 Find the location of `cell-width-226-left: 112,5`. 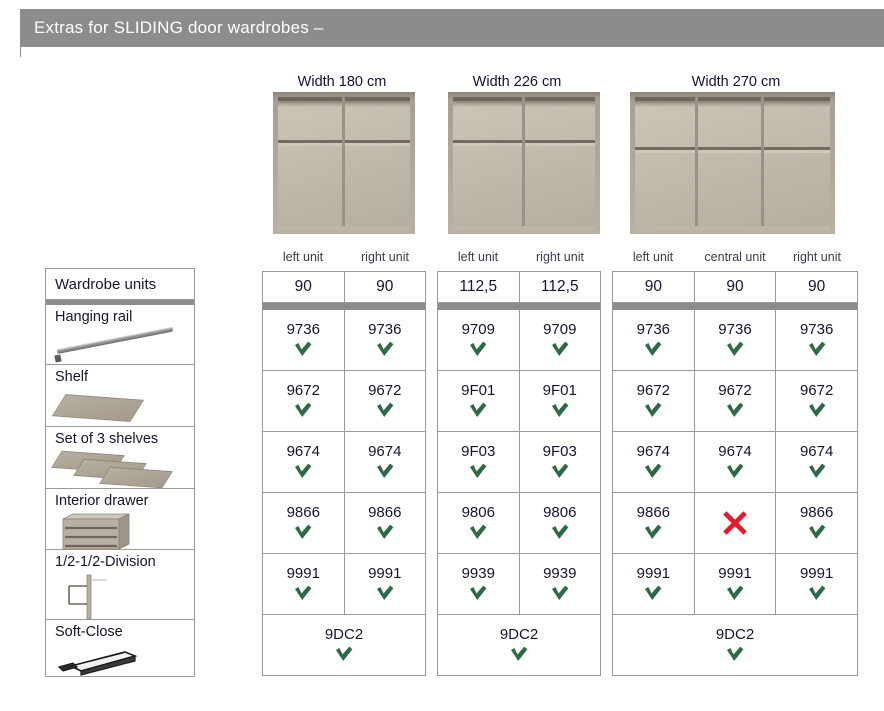

cell-width-226-left: 112,5 is located at coordinates (478, 287).